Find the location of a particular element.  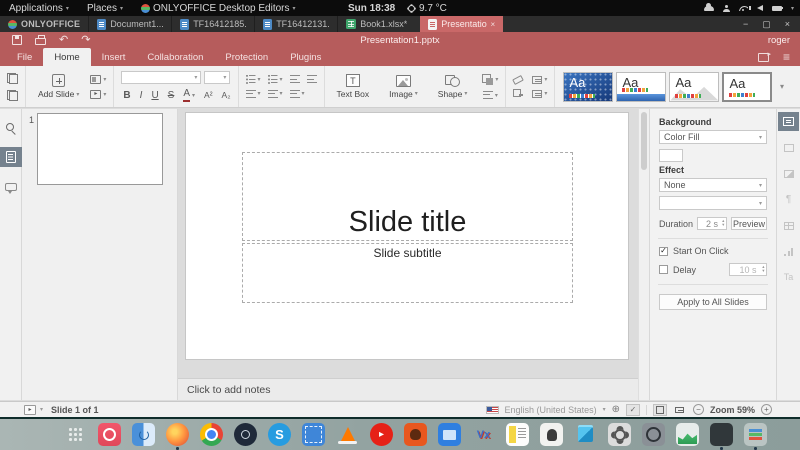

add-slide-button: Add Slide ▾ is located at coordinates (58, 86).